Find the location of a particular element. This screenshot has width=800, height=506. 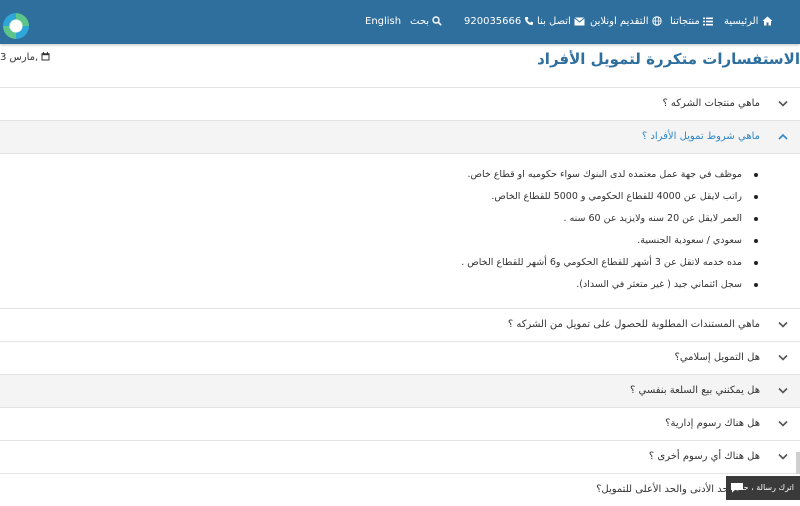

phone-number: 920035666 is located at coordinates (492, 21).